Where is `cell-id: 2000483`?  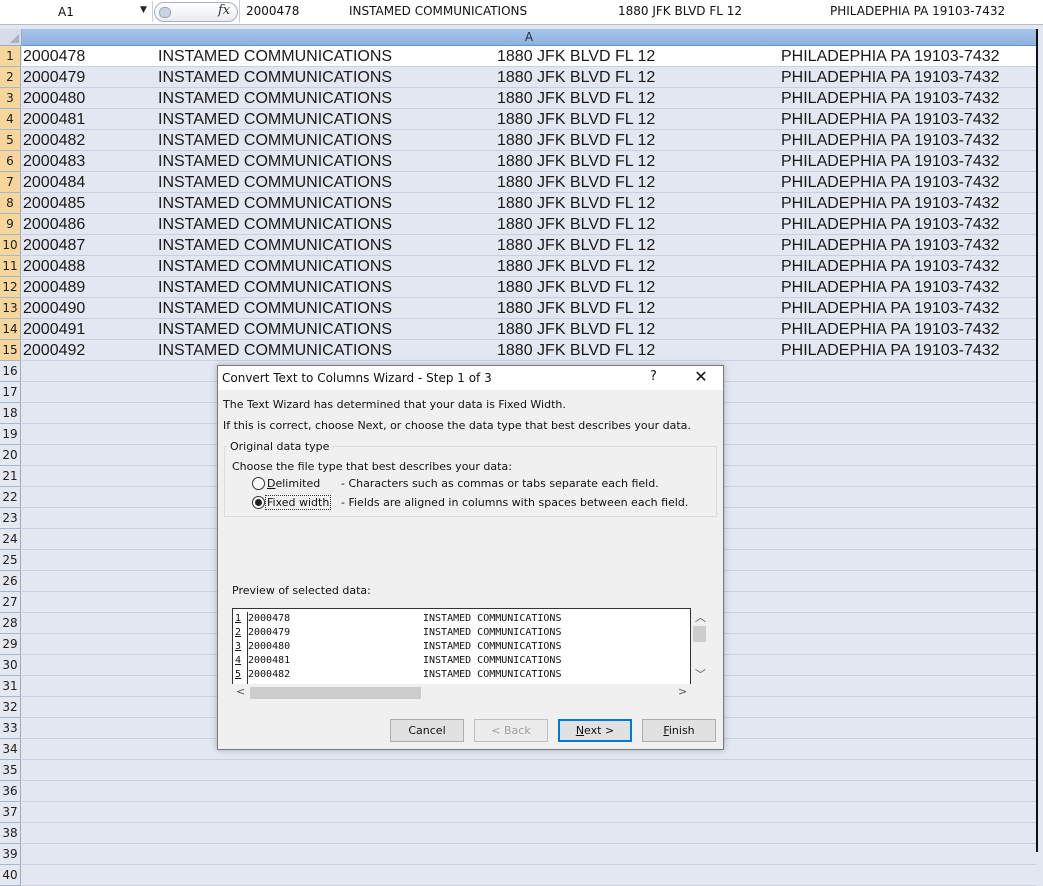
cell-id: 2000483 is located at coordinates (54, 161).